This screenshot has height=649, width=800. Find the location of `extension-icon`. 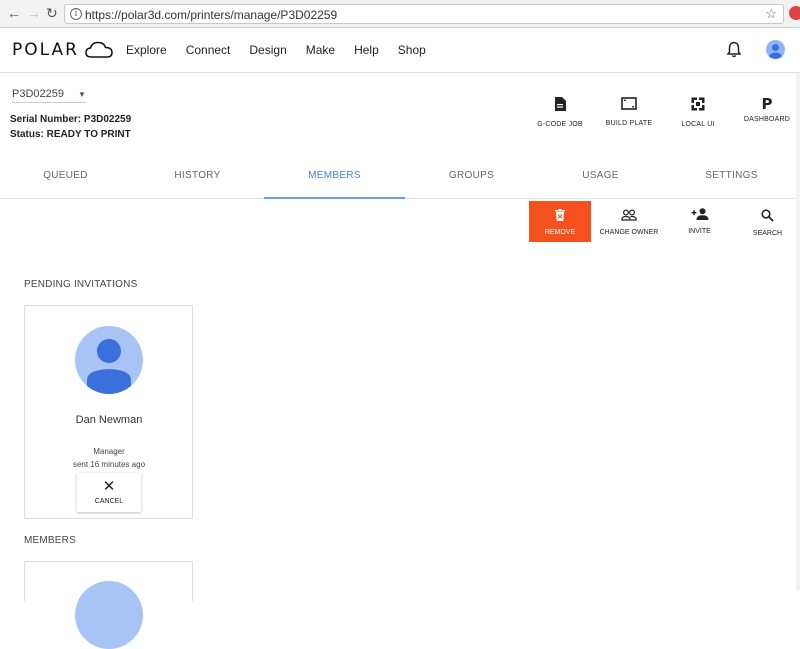

extension-icon is located at coordinates (794, 13).